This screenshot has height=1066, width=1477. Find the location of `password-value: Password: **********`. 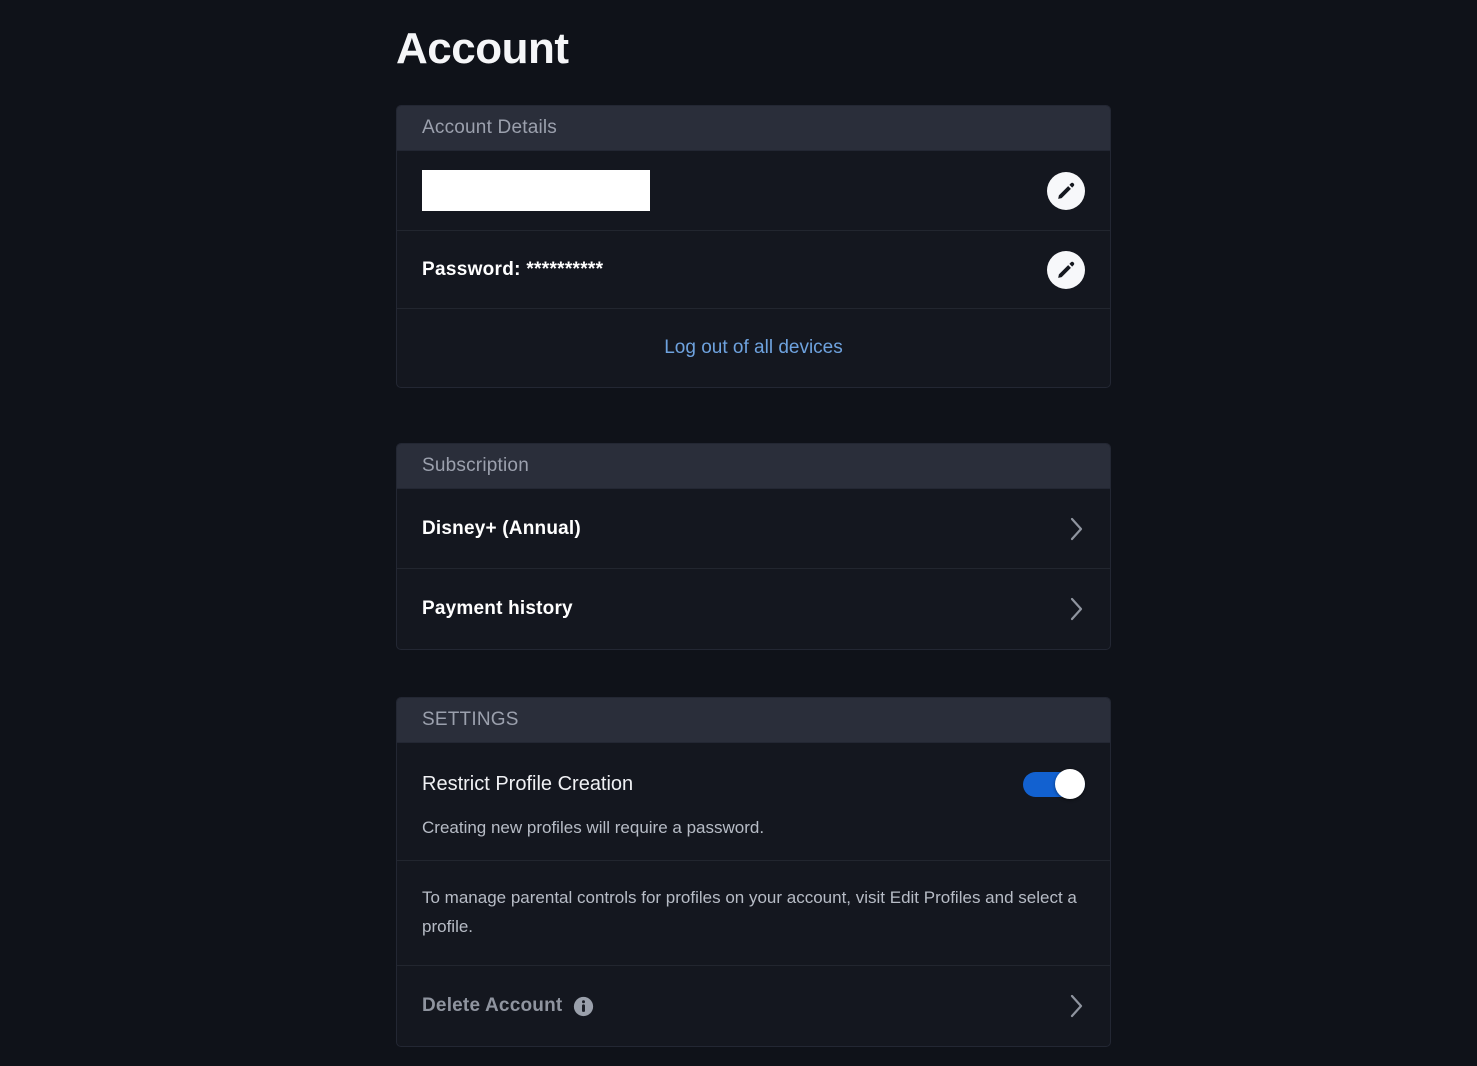

password-value: Password: ********** is located at coordinates (513, 269).